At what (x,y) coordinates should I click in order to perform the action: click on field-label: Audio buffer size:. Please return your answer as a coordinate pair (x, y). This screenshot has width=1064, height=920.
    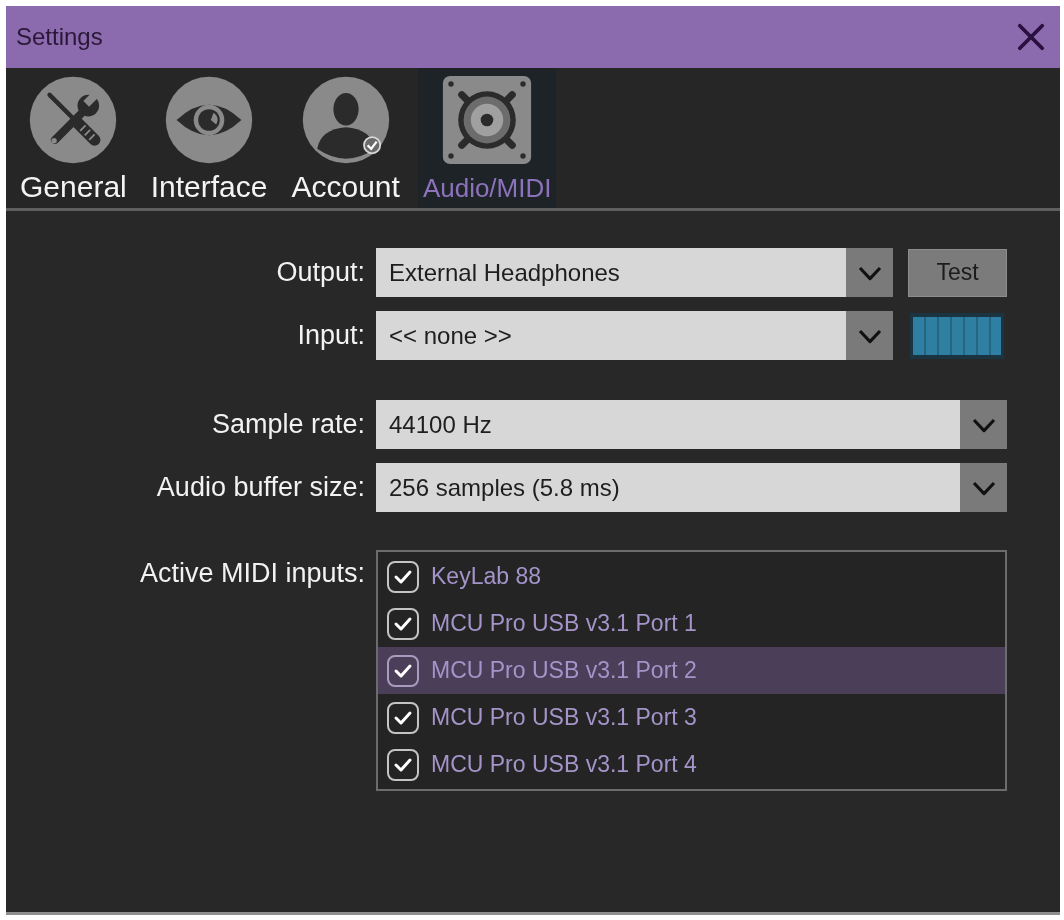
    Looking at the image, I should click on (260, 487).